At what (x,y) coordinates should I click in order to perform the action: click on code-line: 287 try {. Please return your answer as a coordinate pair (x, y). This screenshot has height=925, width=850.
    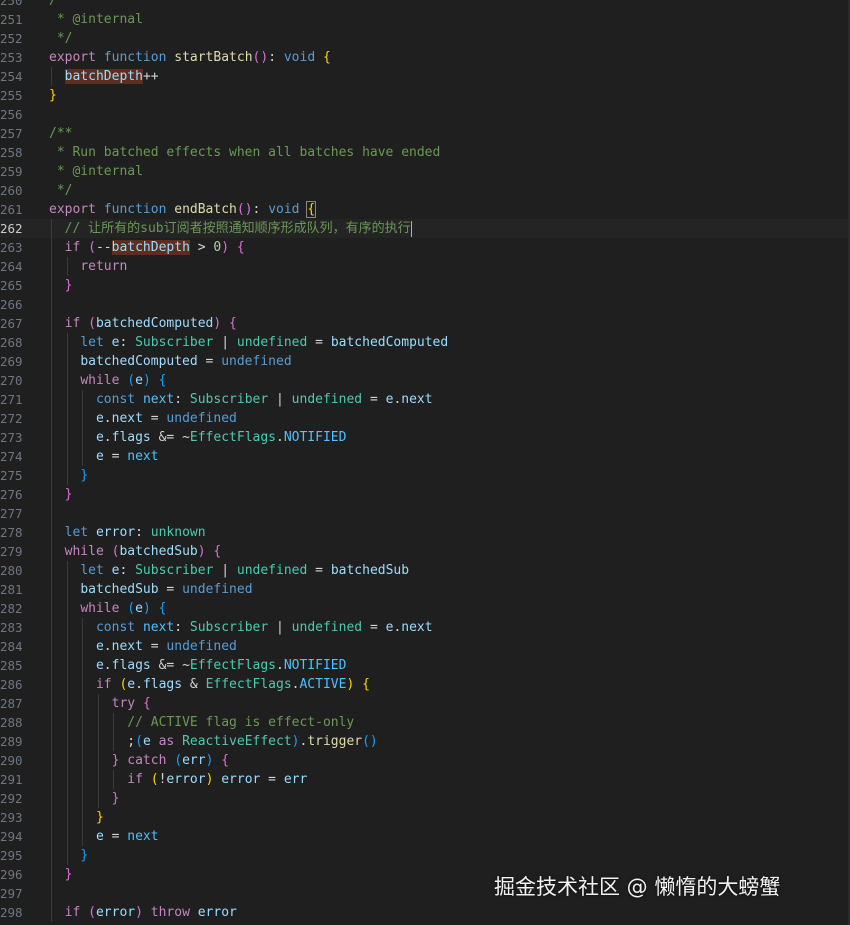
    Looking at the image, I should click on (425, 703).